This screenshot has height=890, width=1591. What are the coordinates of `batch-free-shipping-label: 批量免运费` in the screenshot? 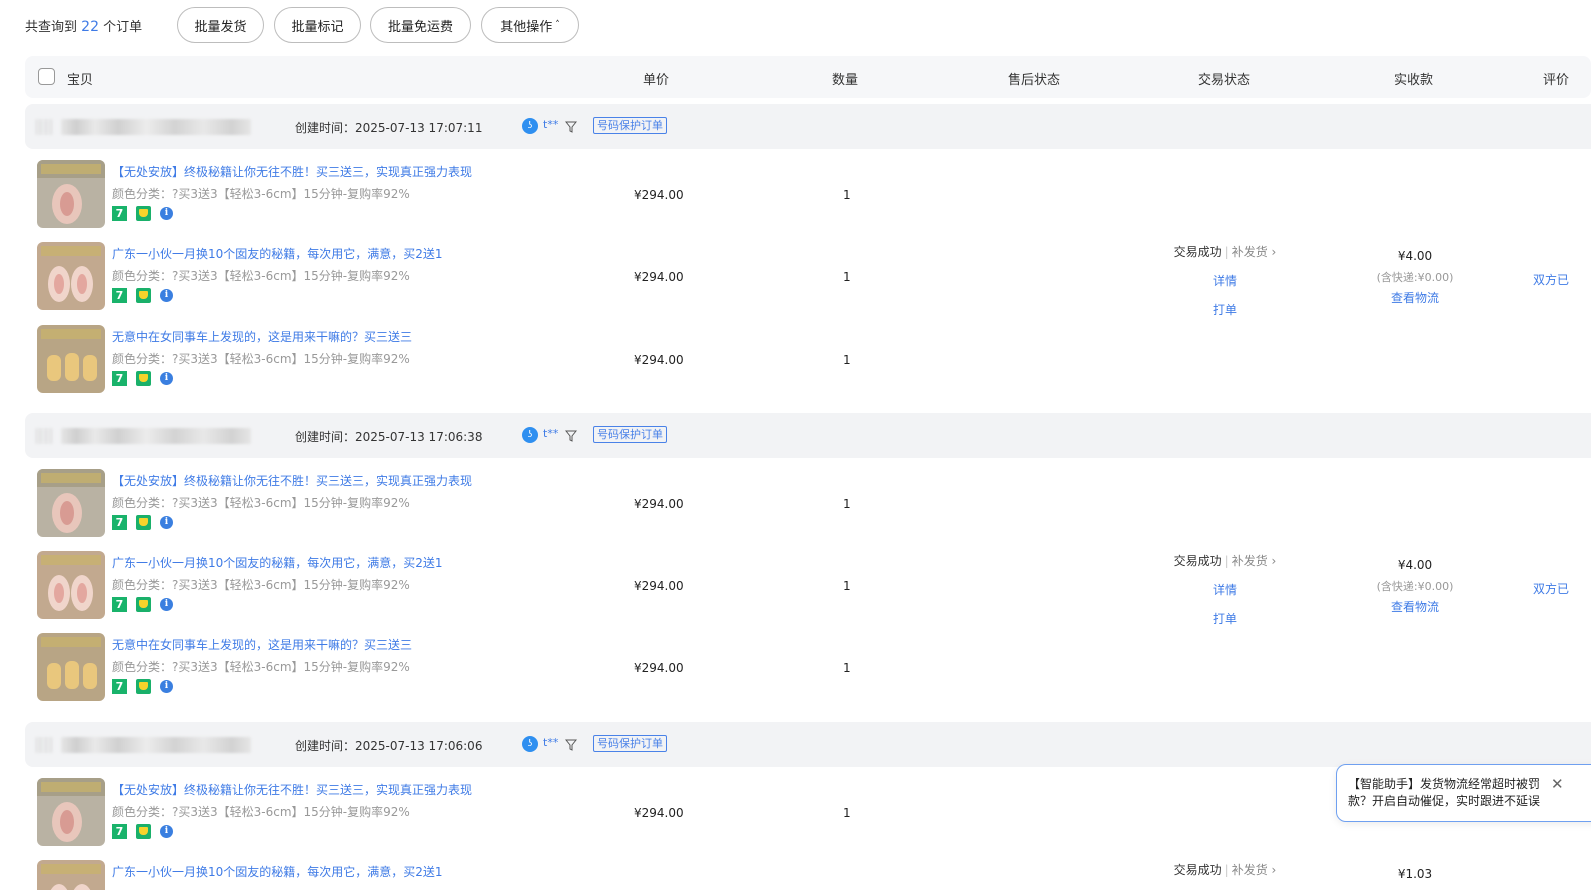 It's located at (420, 27).